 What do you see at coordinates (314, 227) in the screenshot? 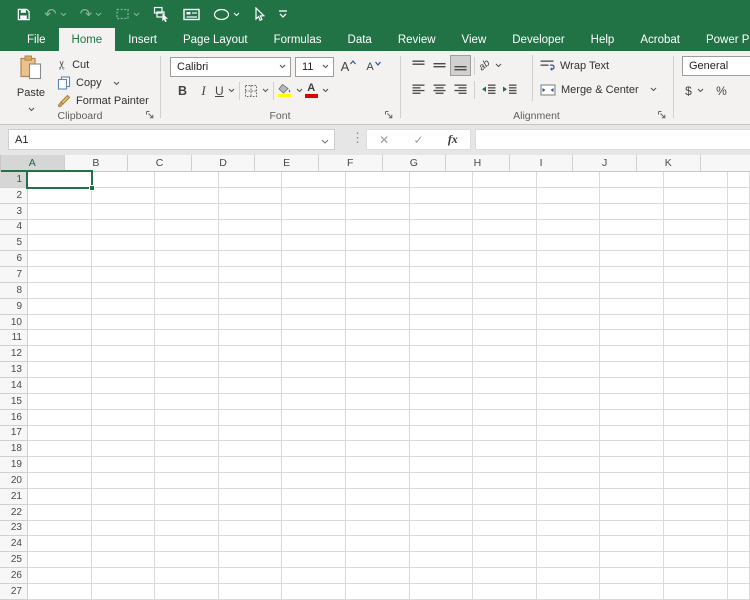
I see `cell-E4` at bounding box center [314, 227].